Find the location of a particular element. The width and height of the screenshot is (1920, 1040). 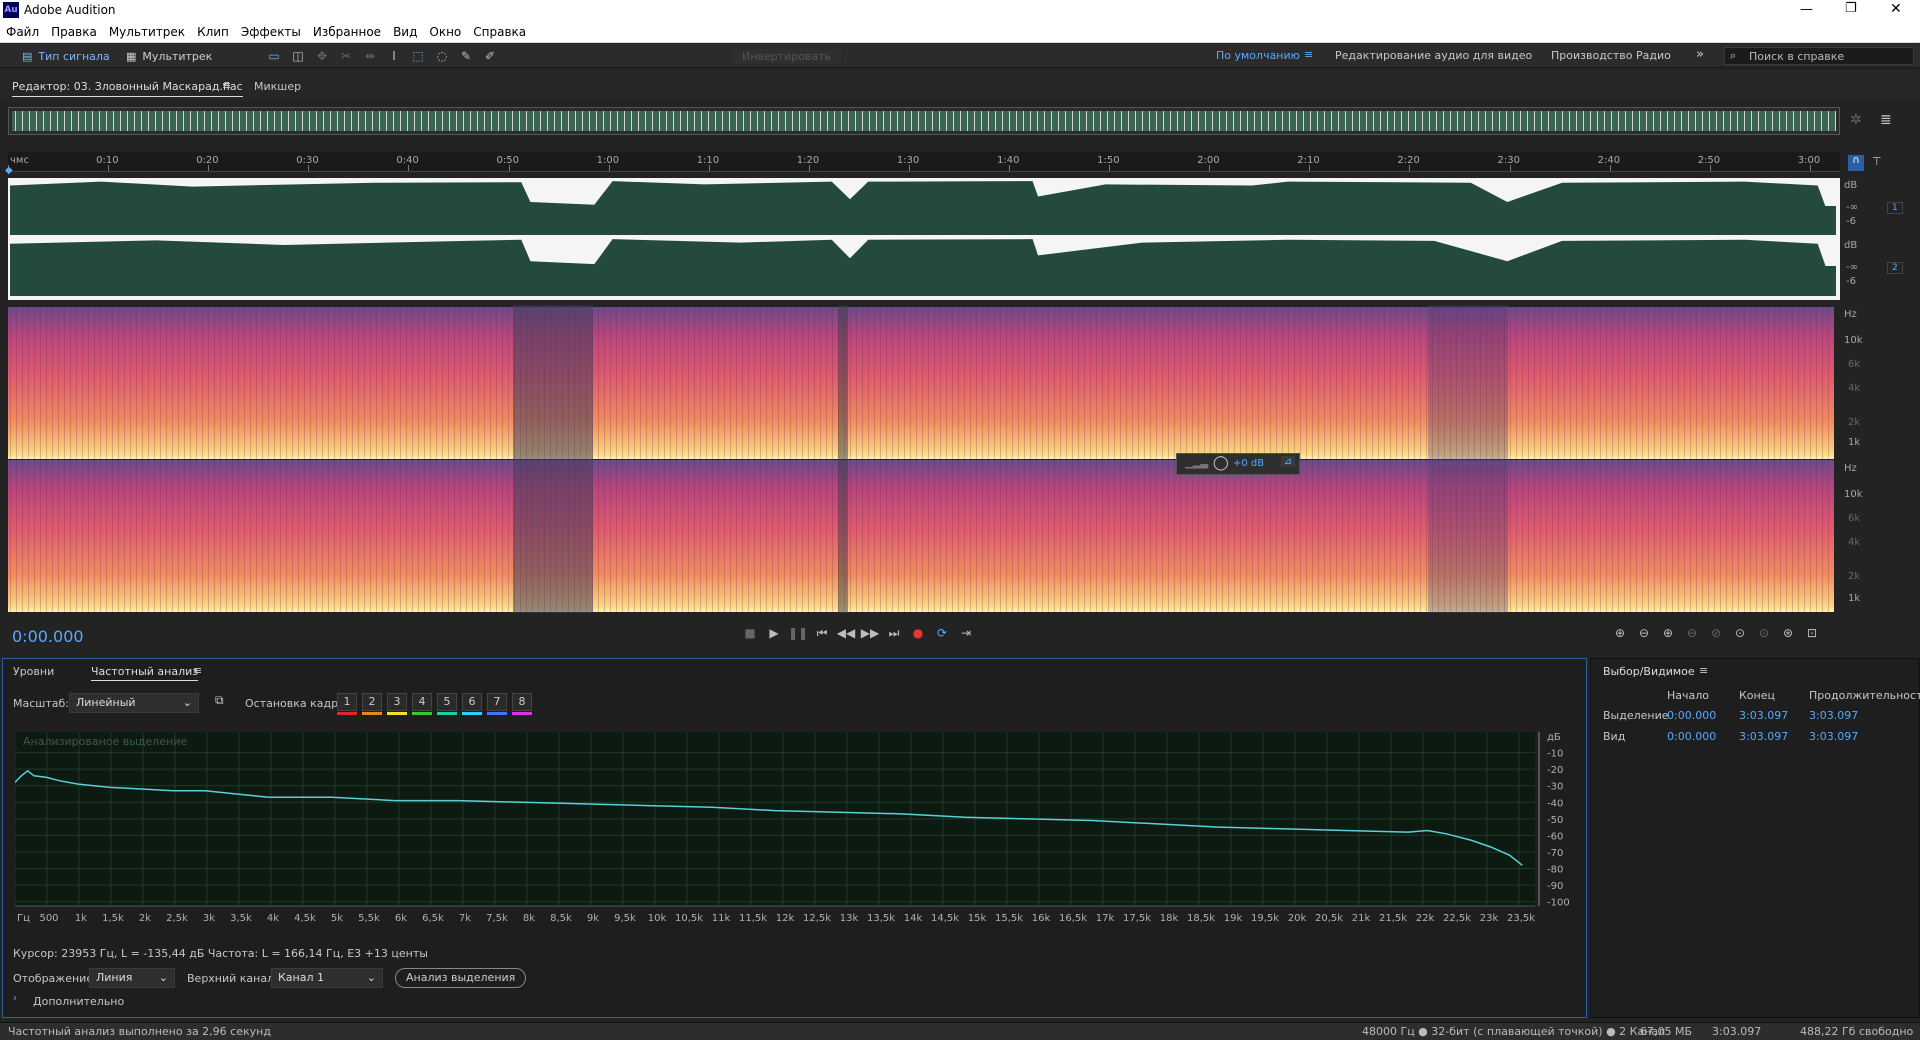

panel-menu-icon: ≣ is located at coordinates (1886, 120).